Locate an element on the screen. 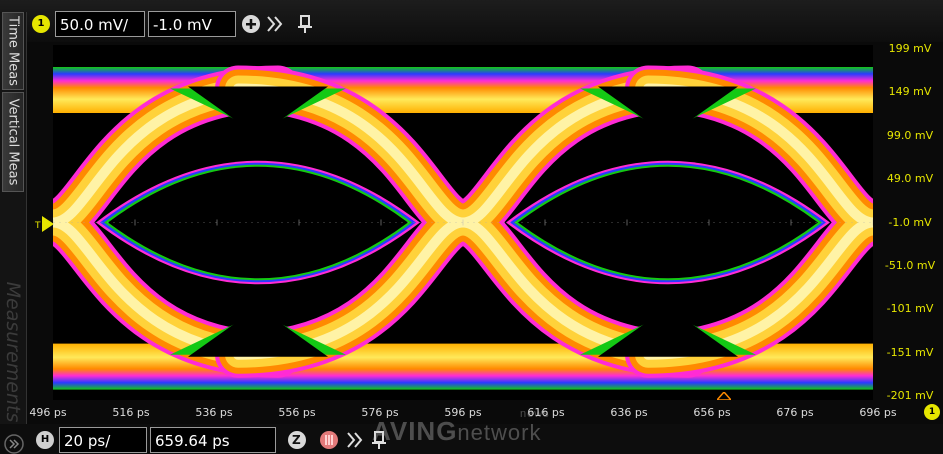 This screenshot has width=943, height=454. trigger-level-icon: T is located at coordinates (44, 224).